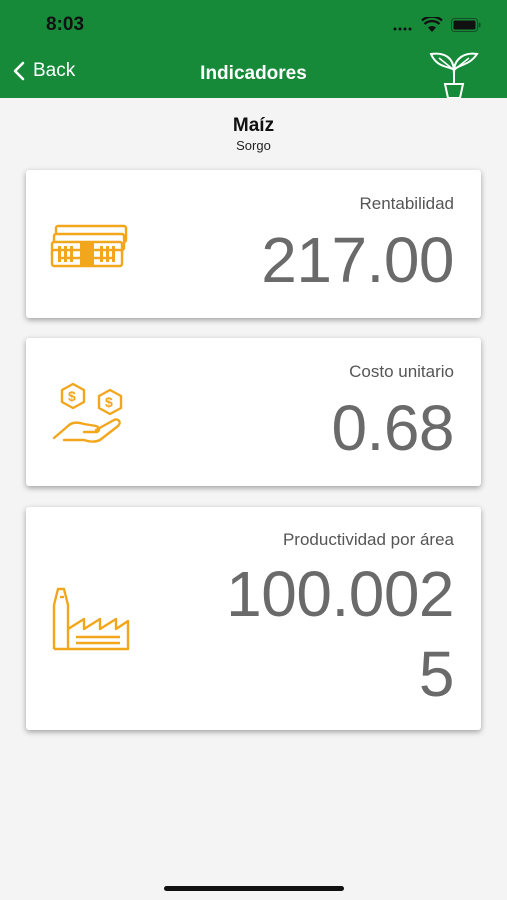 Image resolution: width=507 pixels, height=900 pixels. I want to click on status-icons, so click(437, 25).